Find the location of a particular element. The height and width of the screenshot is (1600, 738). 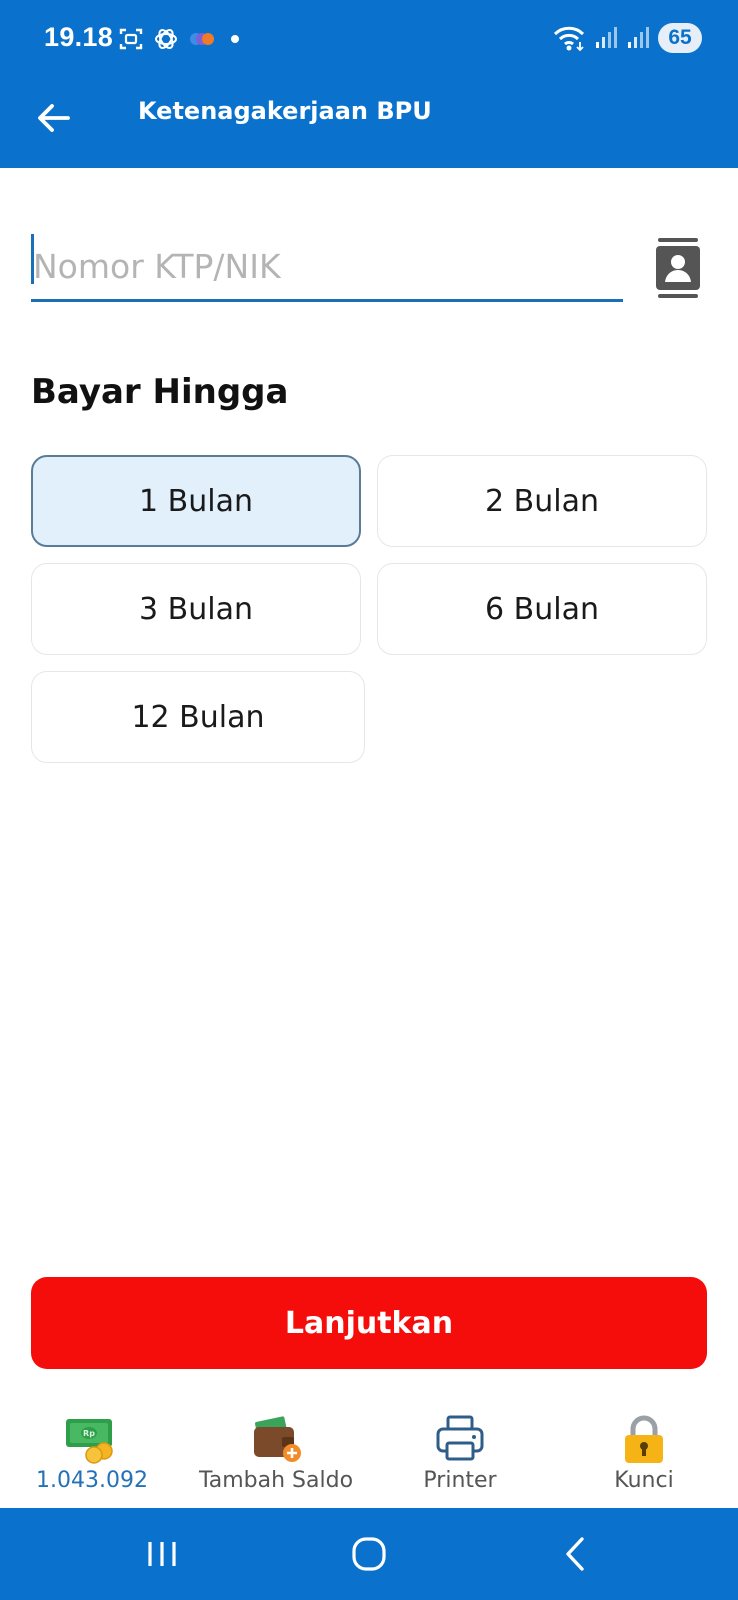

tab-label: Kunci is located at coordinates (644, 1480).